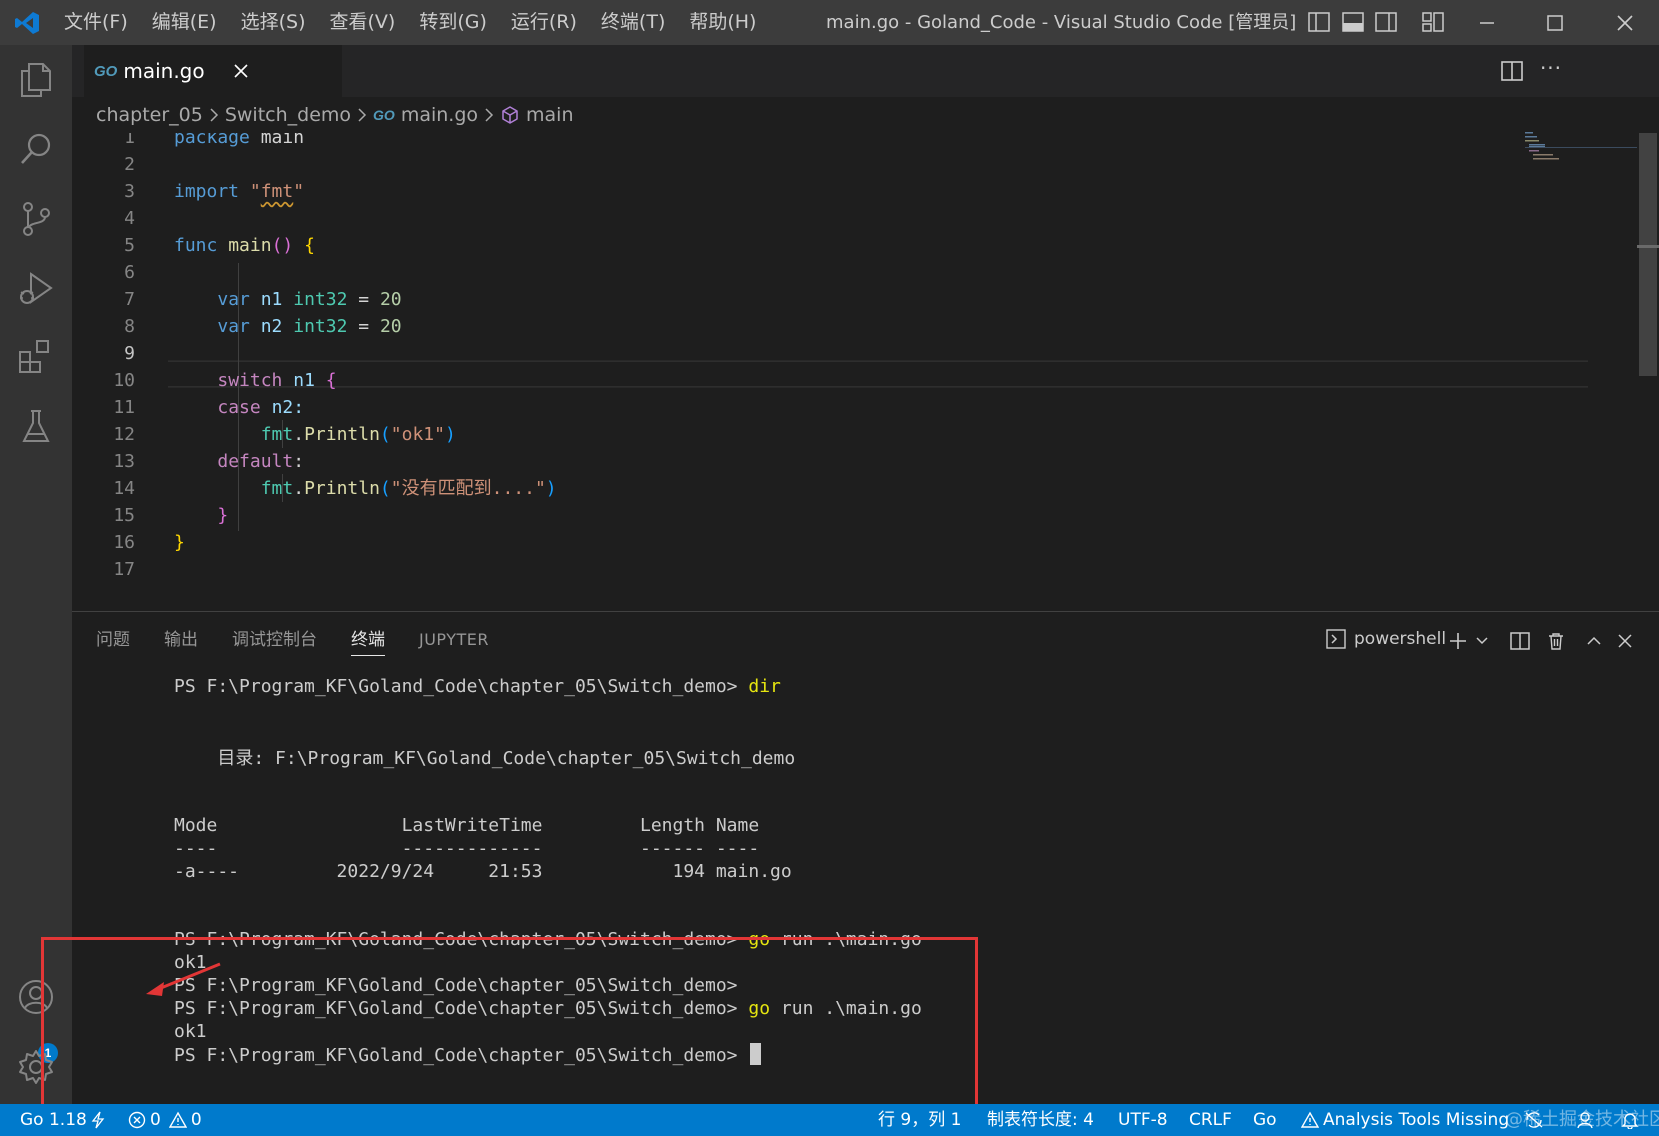 The width and height of the screenshot is (1659, 1136). I want to click on menu-terminal: 终端(T), so click(633, 22).